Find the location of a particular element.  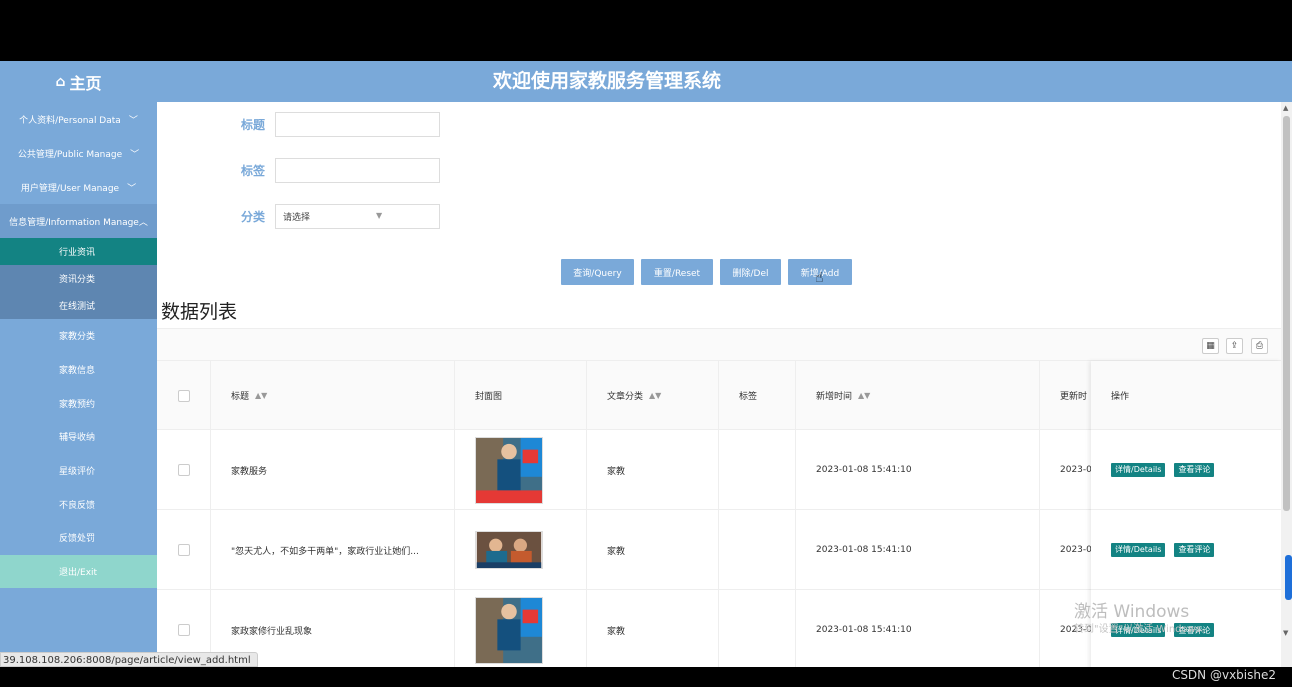

action-buttons: 查询/Query 重置/Reset 删除/Del 新增/Add is located at coordinates (706, 272).